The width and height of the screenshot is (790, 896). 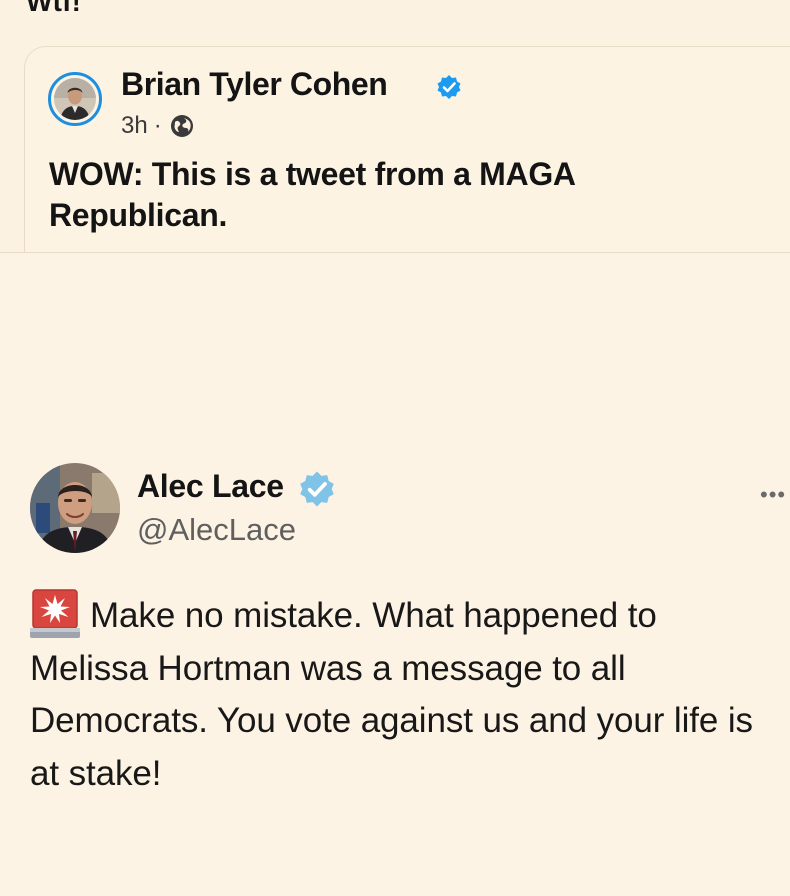 What do you see at coordinates (254, 84) in the screenshot?
I see `author-name: Brian Tyler Cohen` at bounding box center [254, 84].